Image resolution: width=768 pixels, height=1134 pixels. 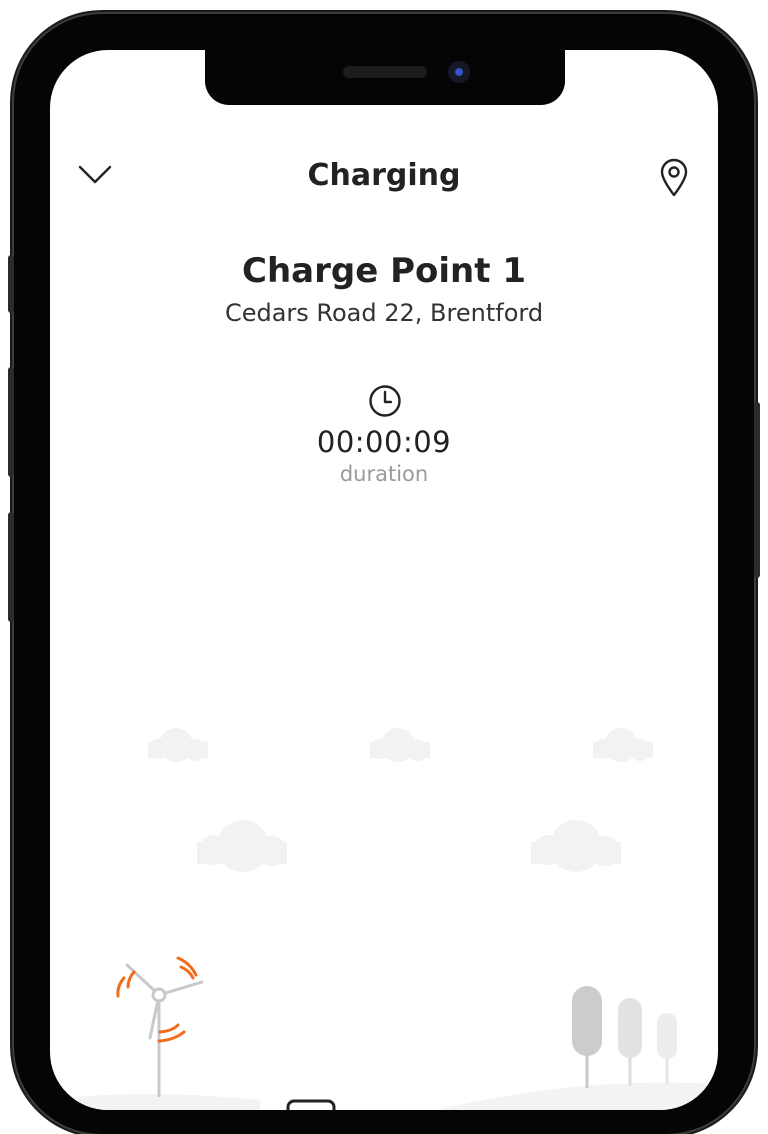 What do you see at coordinates (384, 474) in the screenshot?
I see `duration-label: duration` at bounding box center [384, 474].